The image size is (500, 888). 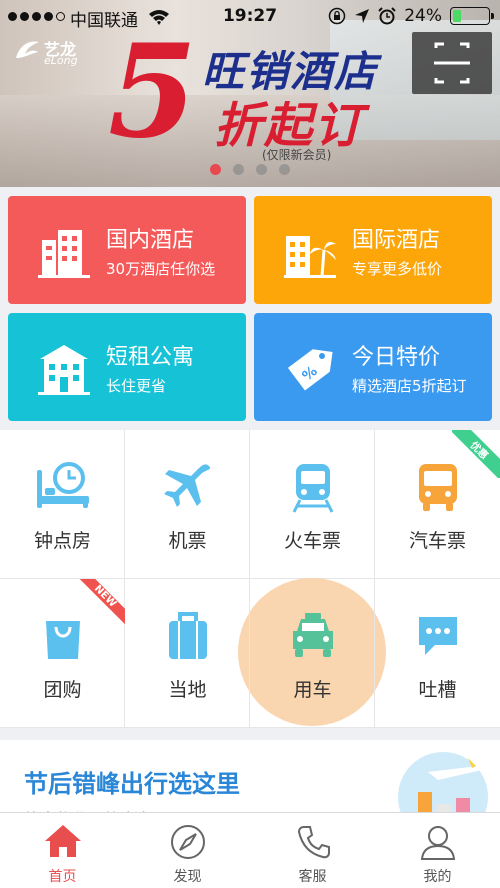 I want to click on tile-subtitle: 长住更省, so click(x=136, y=386).